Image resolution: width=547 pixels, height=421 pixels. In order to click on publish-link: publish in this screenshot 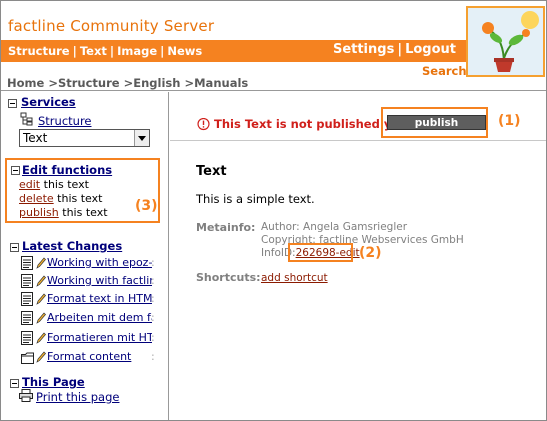, I will do `click(39, 212)`.